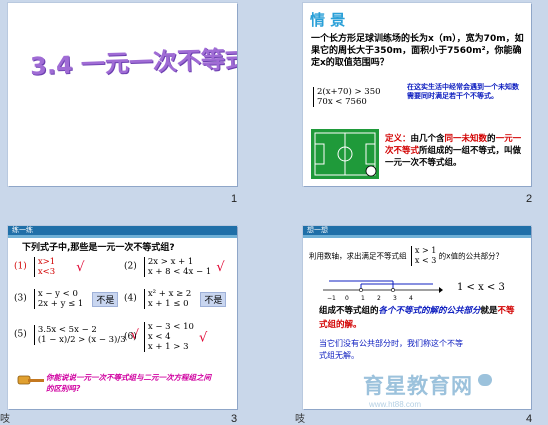 Image resolution: width=548 pixels, height=425 pixels. I want to click on item-4-line1: x² + x ≥ 2, so click(169, 293).